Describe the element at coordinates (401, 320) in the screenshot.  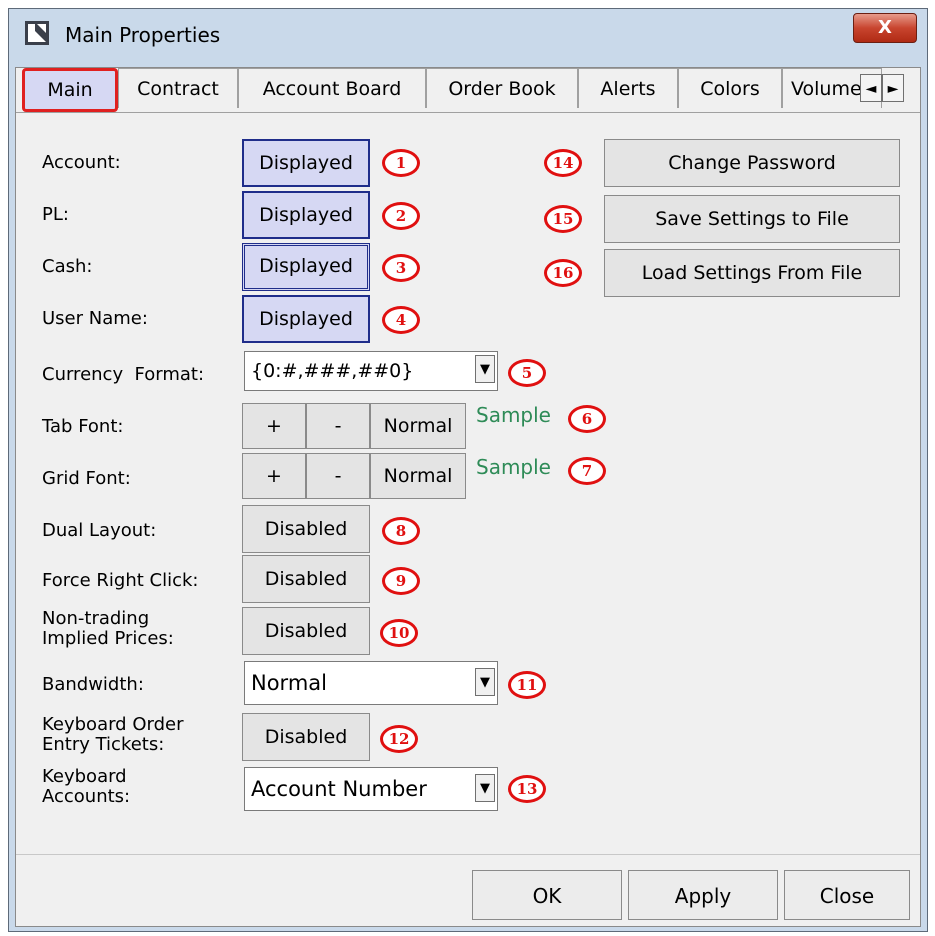
I see `badge-4: 4` at that location.